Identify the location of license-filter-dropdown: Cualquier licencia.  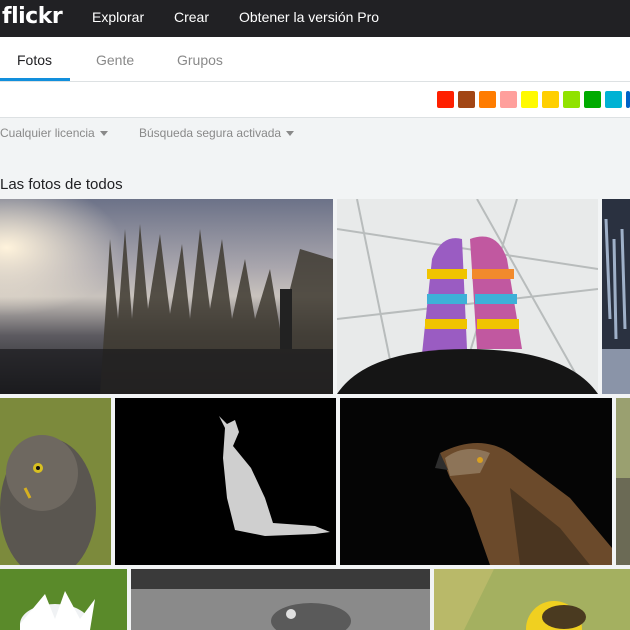
(54, 133).